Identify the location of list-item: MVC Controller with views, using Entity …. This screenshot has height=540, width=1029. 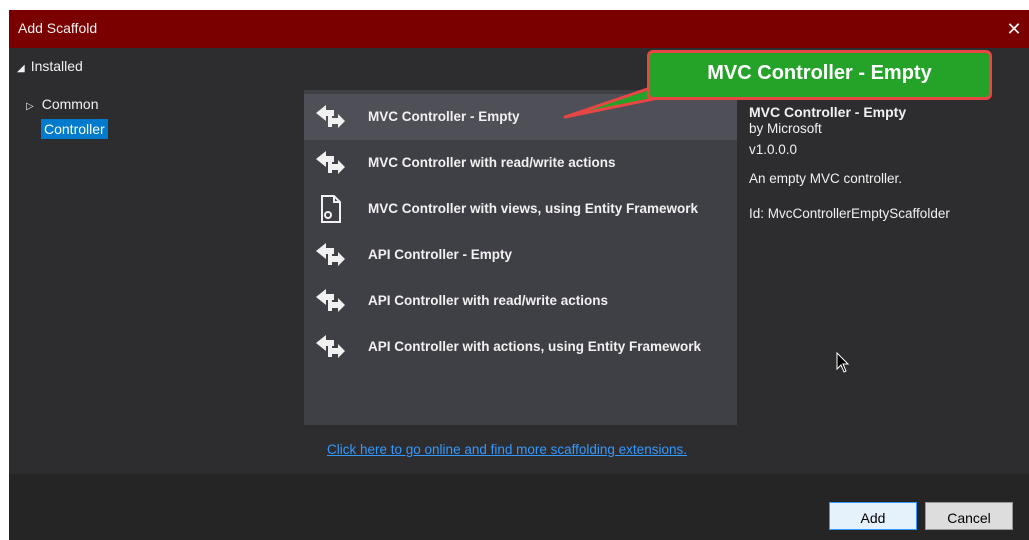
(520, 209).